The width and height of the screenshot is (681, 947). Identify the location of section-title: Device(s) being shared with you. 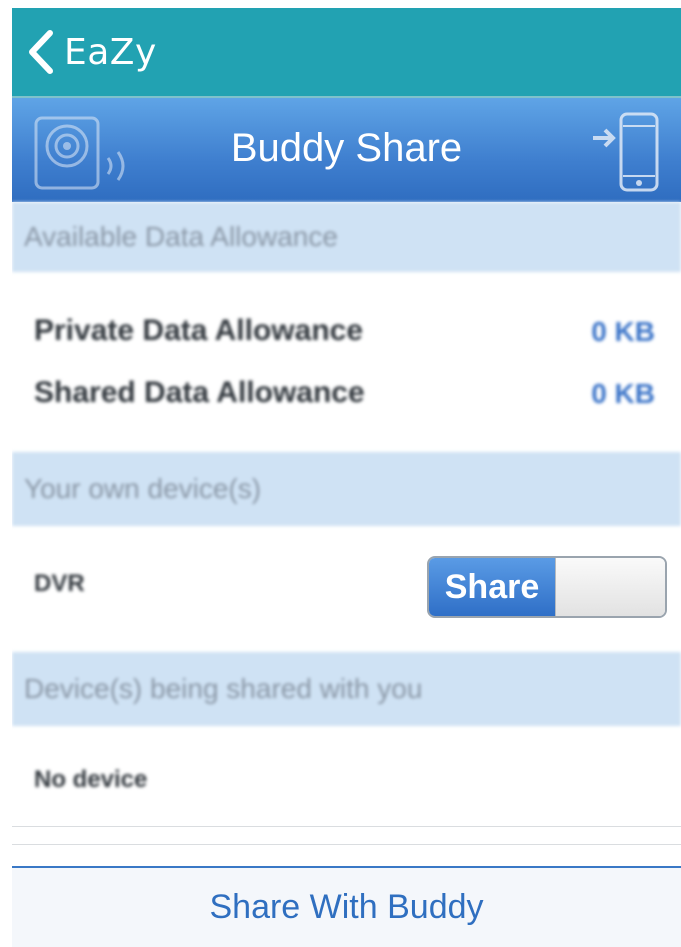
(223, 688).